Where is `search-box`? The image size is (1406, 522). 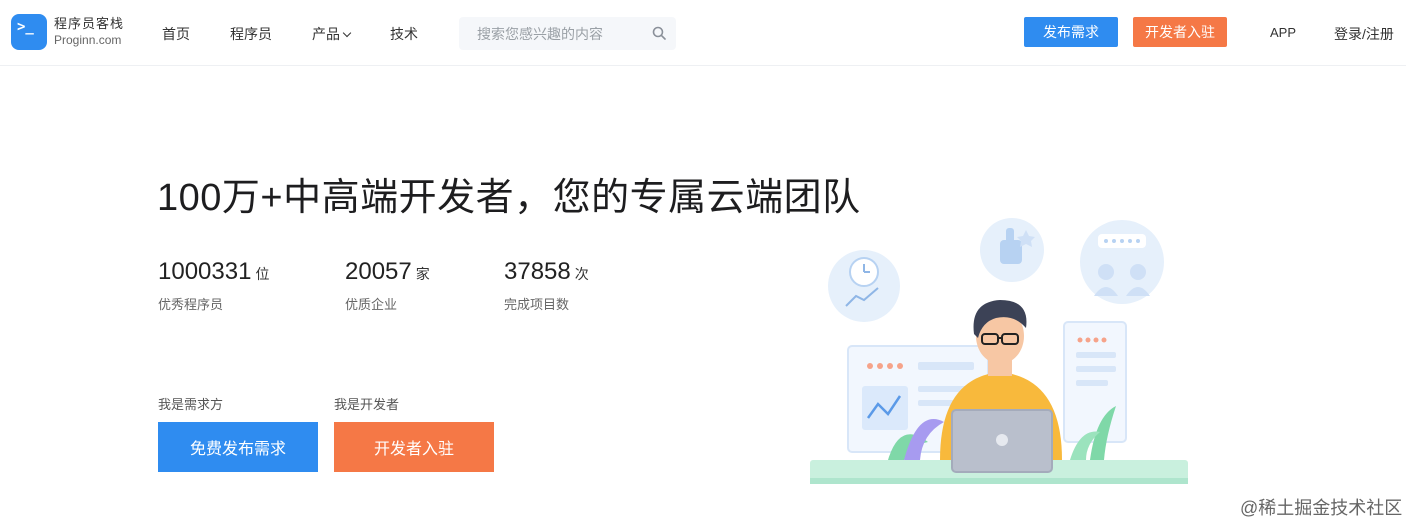 search-box is located at coordinates (567, 33).